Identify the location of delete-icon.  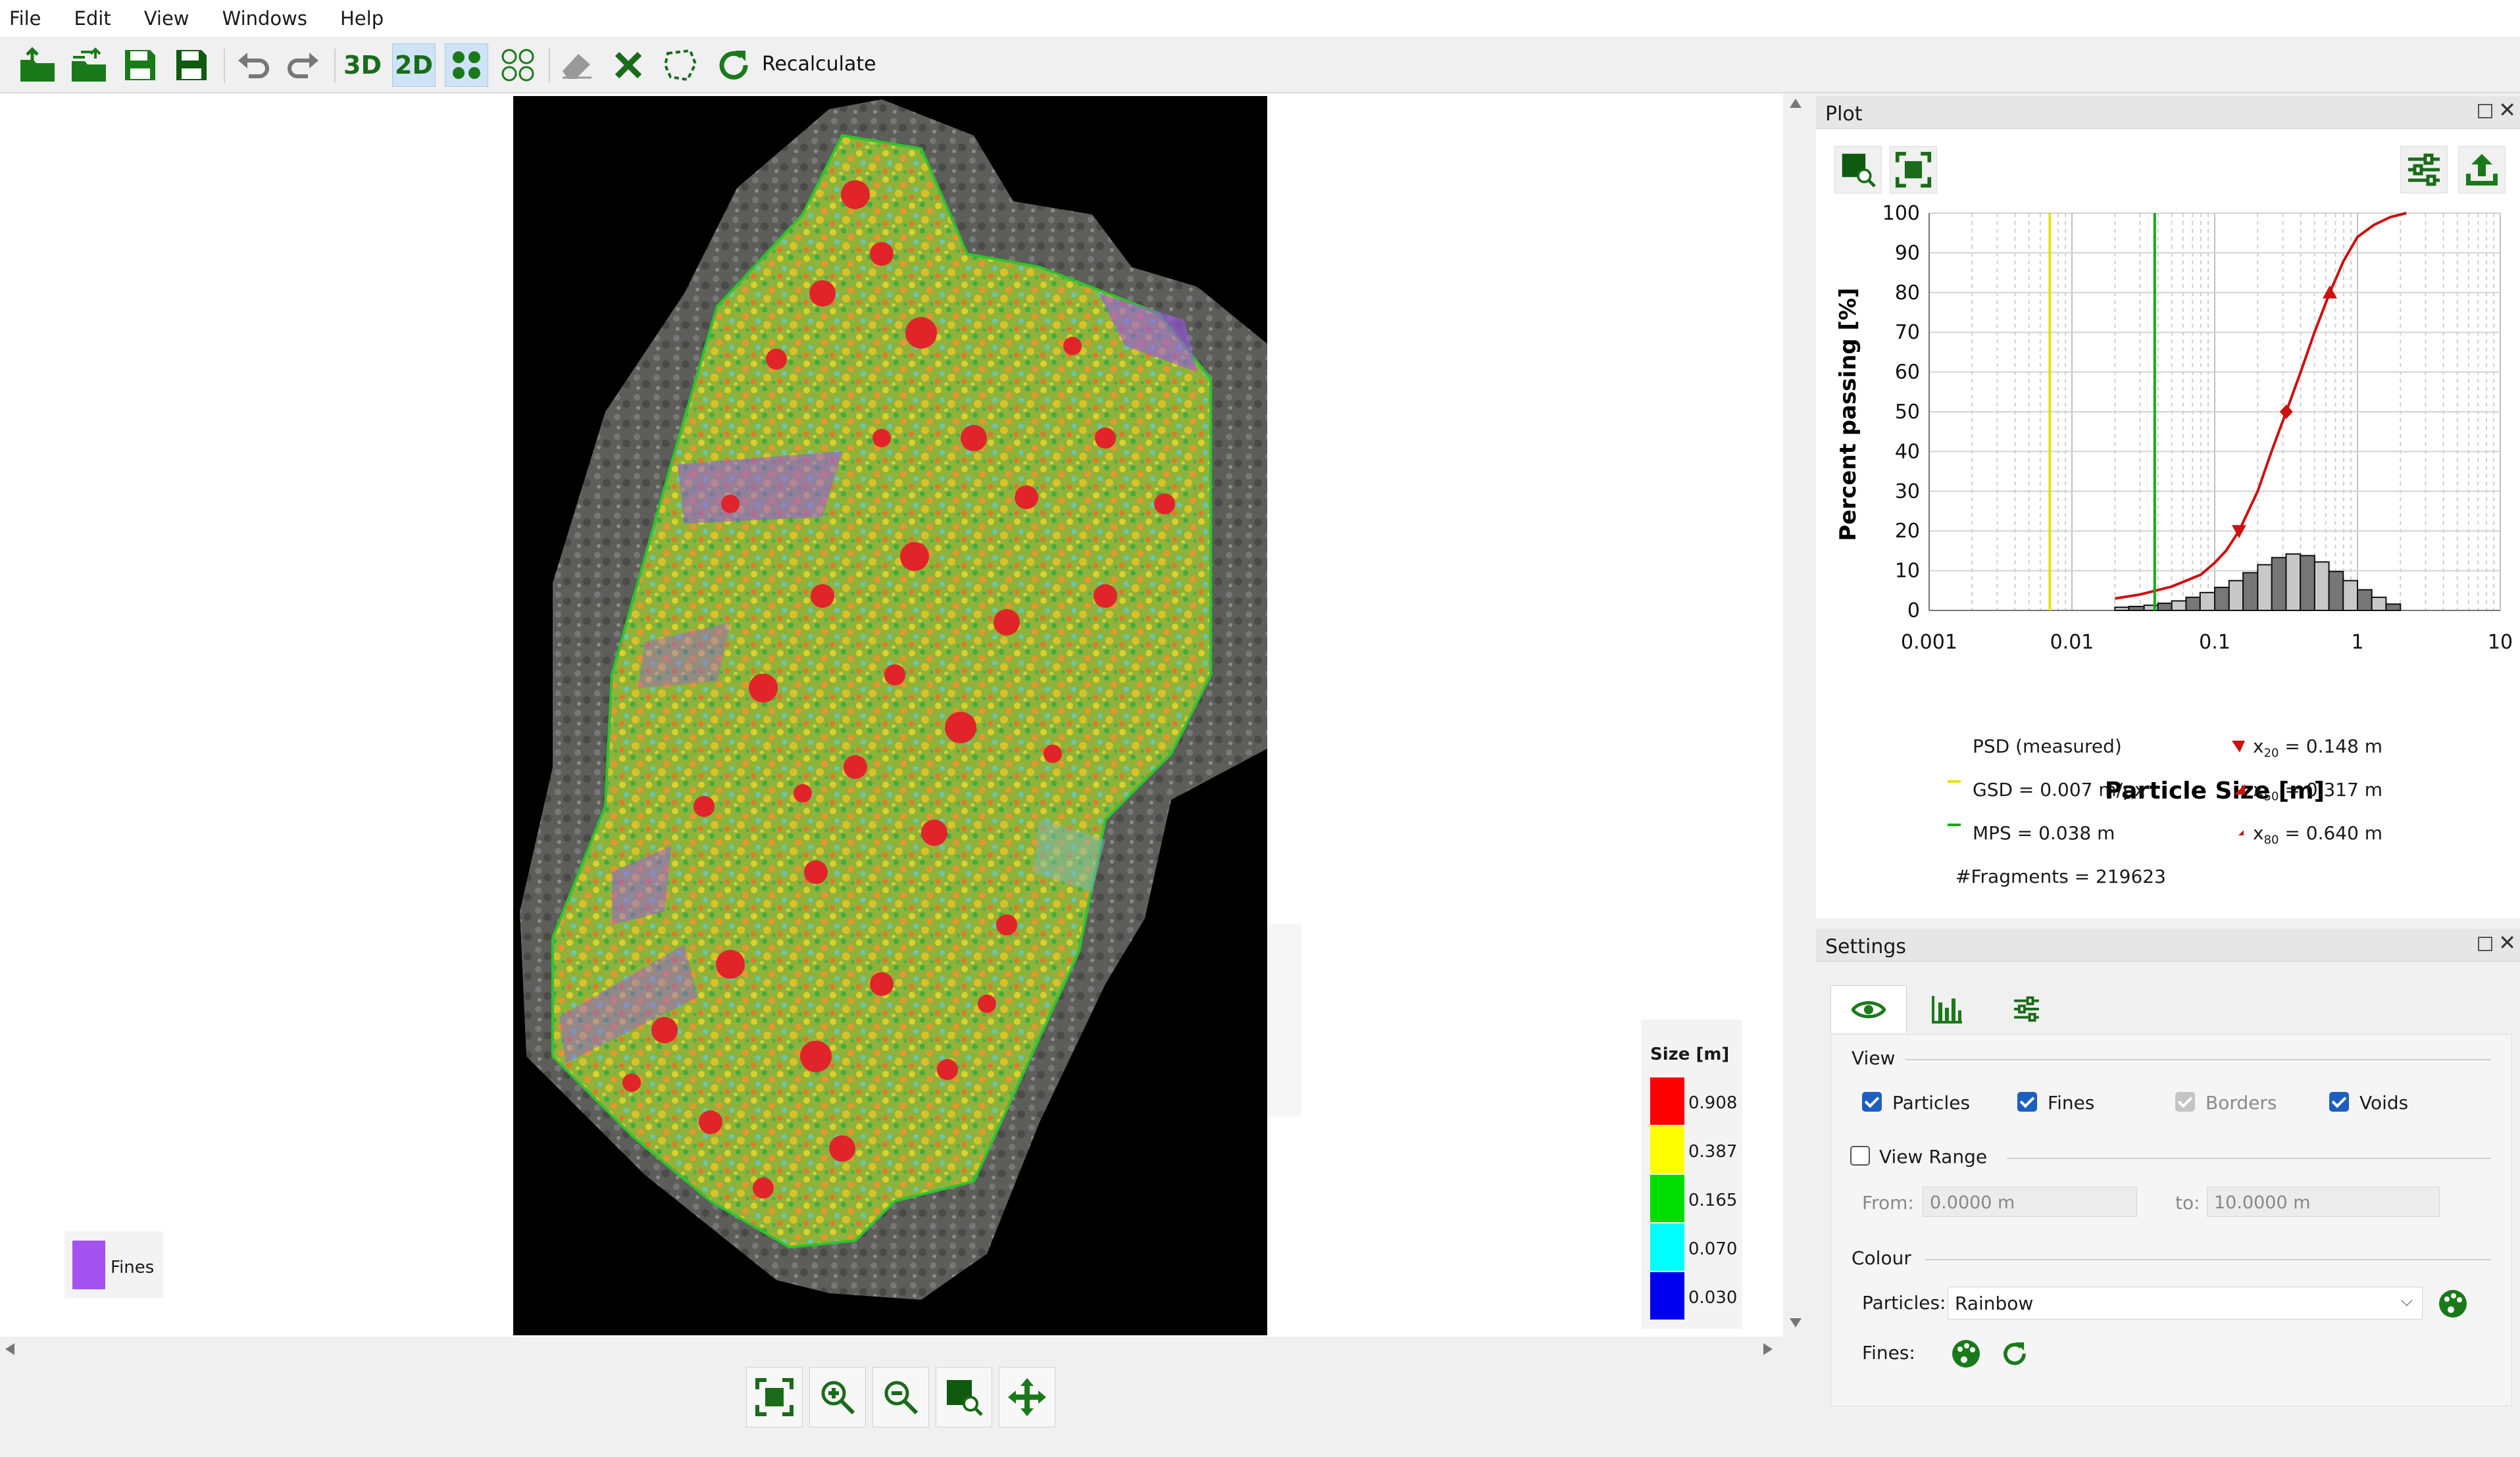
(628, 65).